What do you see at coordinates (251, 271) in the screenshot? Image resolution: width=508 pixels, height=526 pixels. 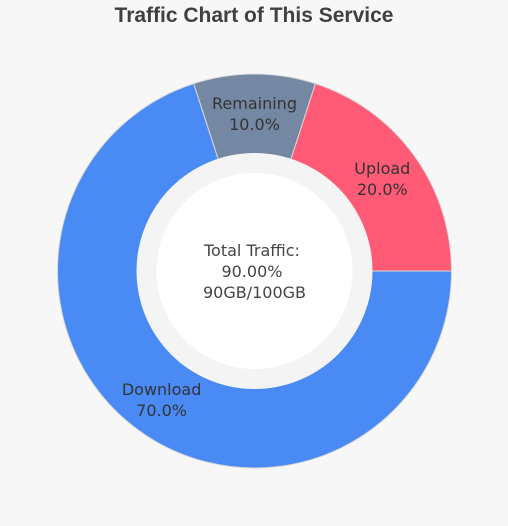 I see `center-line-percent: 90.00%` at bounding box center [251, 271].